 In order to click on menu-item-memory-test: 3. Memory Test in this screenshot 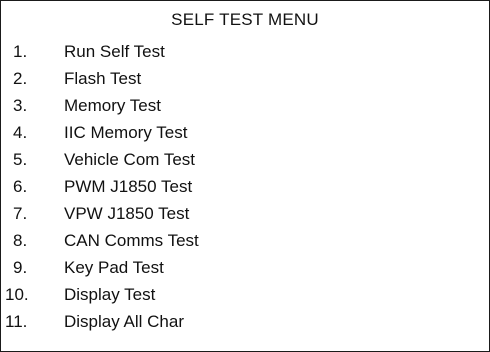, I will do `click(245, 105)`.